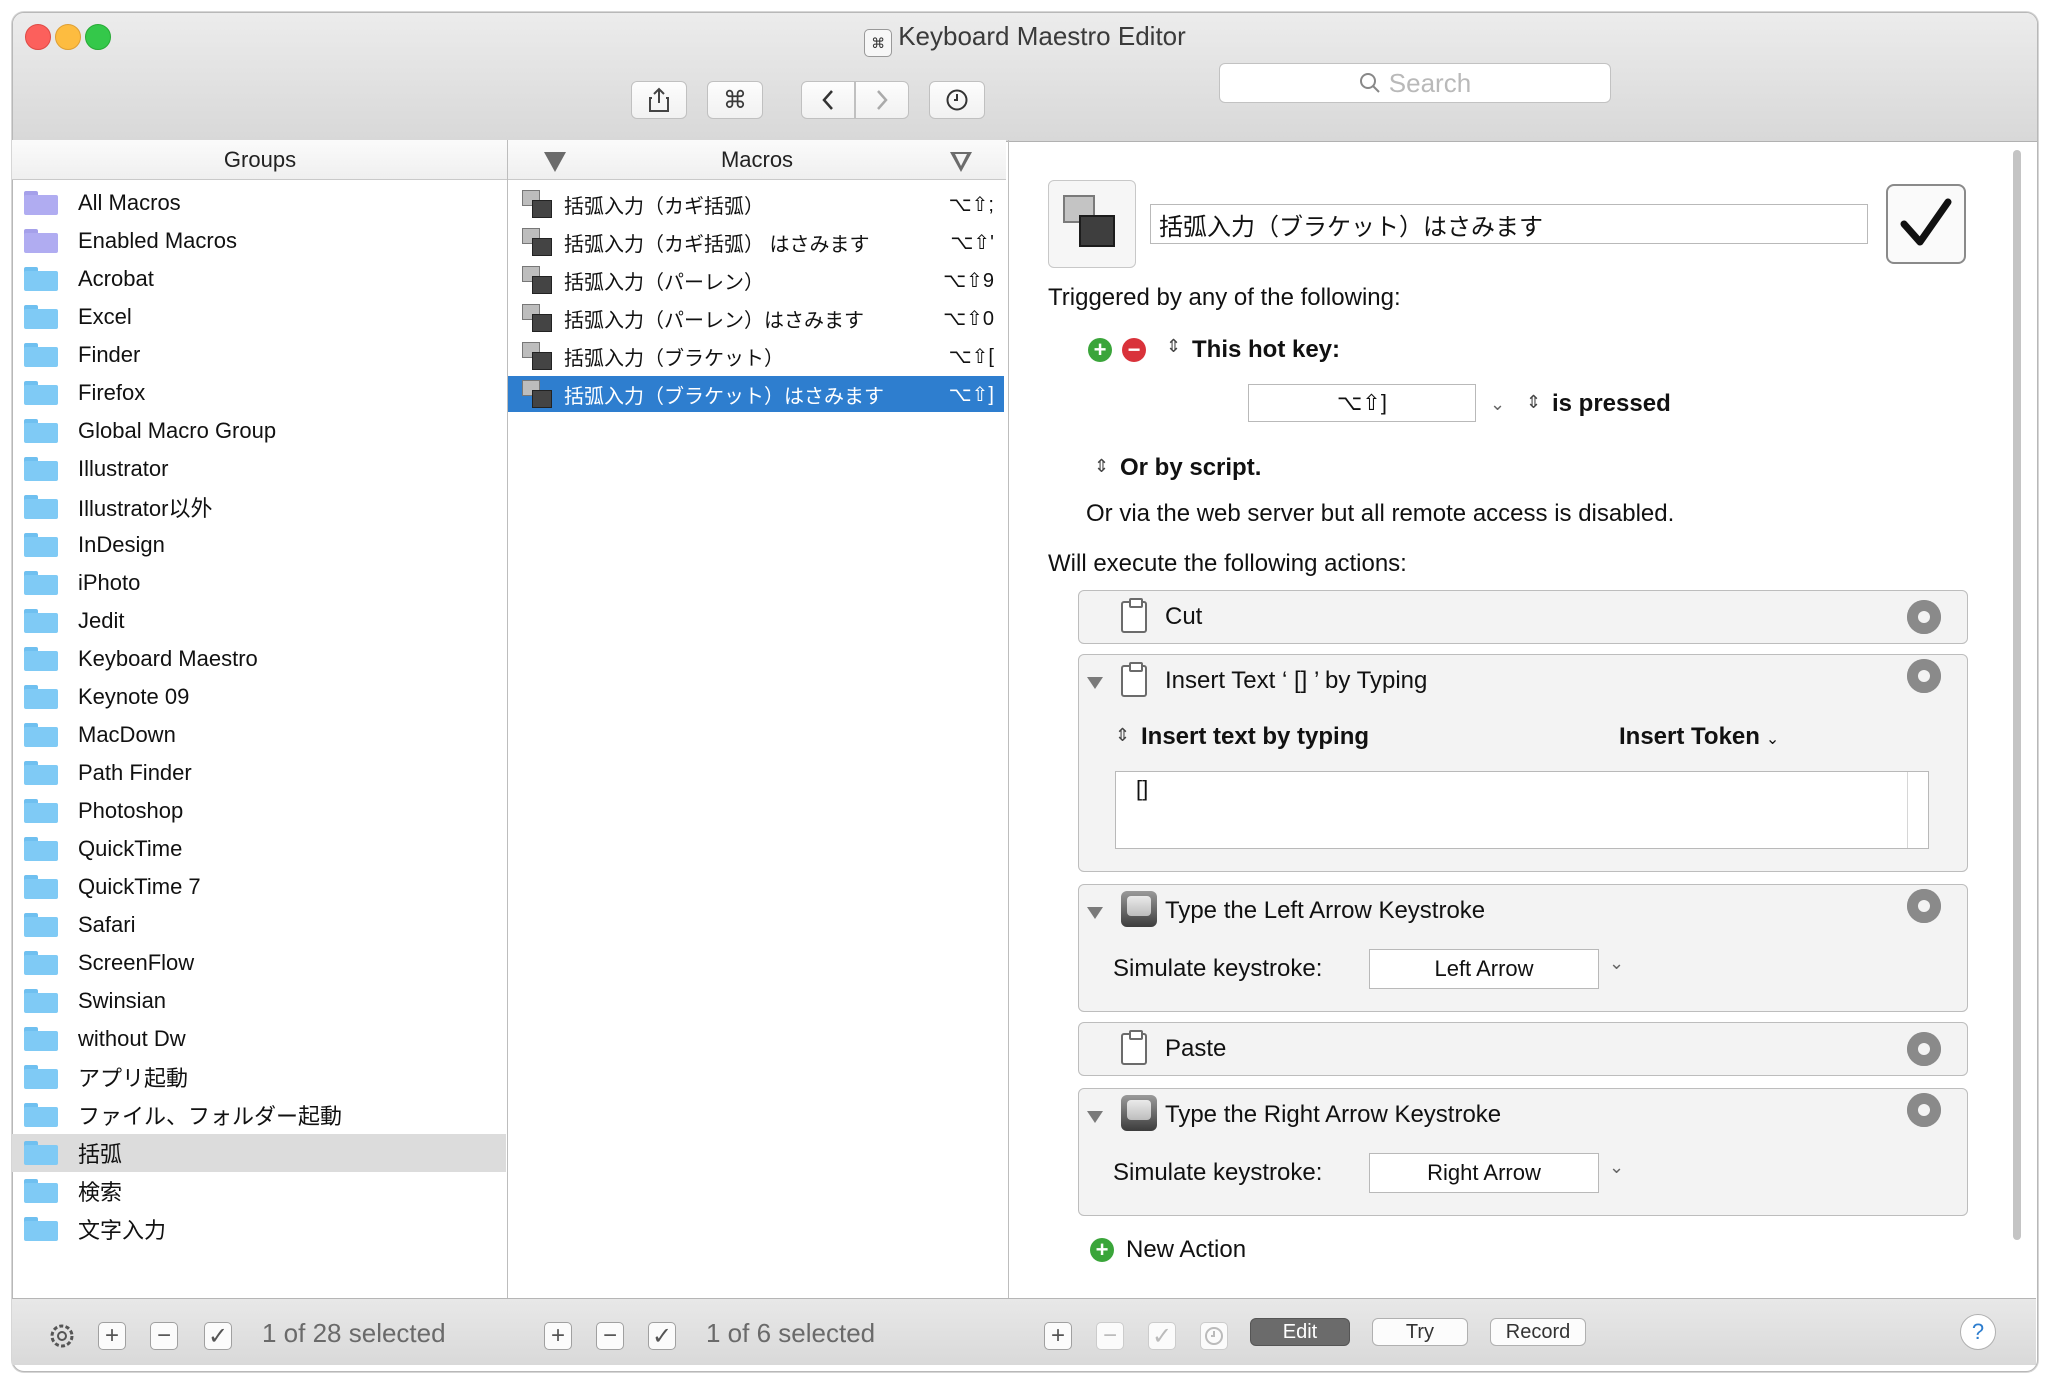  Describe the element at coordinates (112, 1336) in the screenshot. I see `add-group-button: +` at that location.